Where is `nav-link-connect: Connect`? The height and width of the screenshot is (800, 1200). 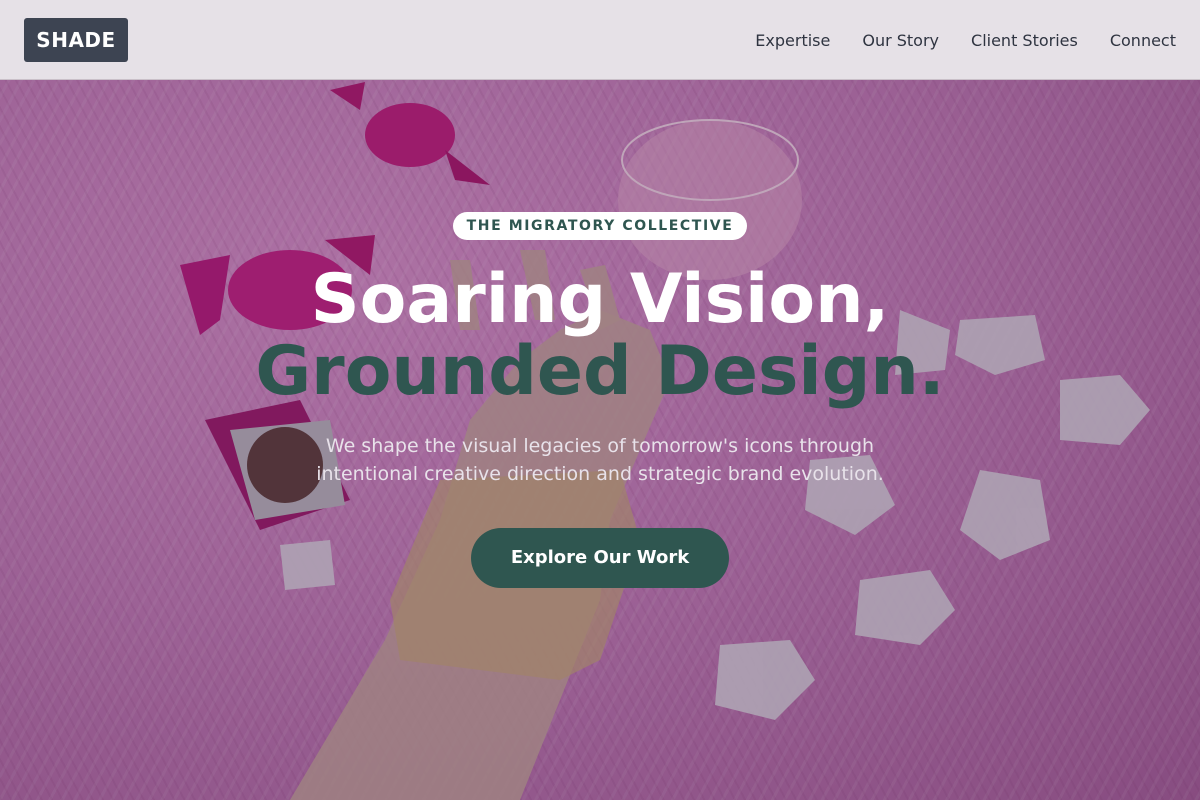
nav-link-connect: Connect is located at coordinates (1143, 40).